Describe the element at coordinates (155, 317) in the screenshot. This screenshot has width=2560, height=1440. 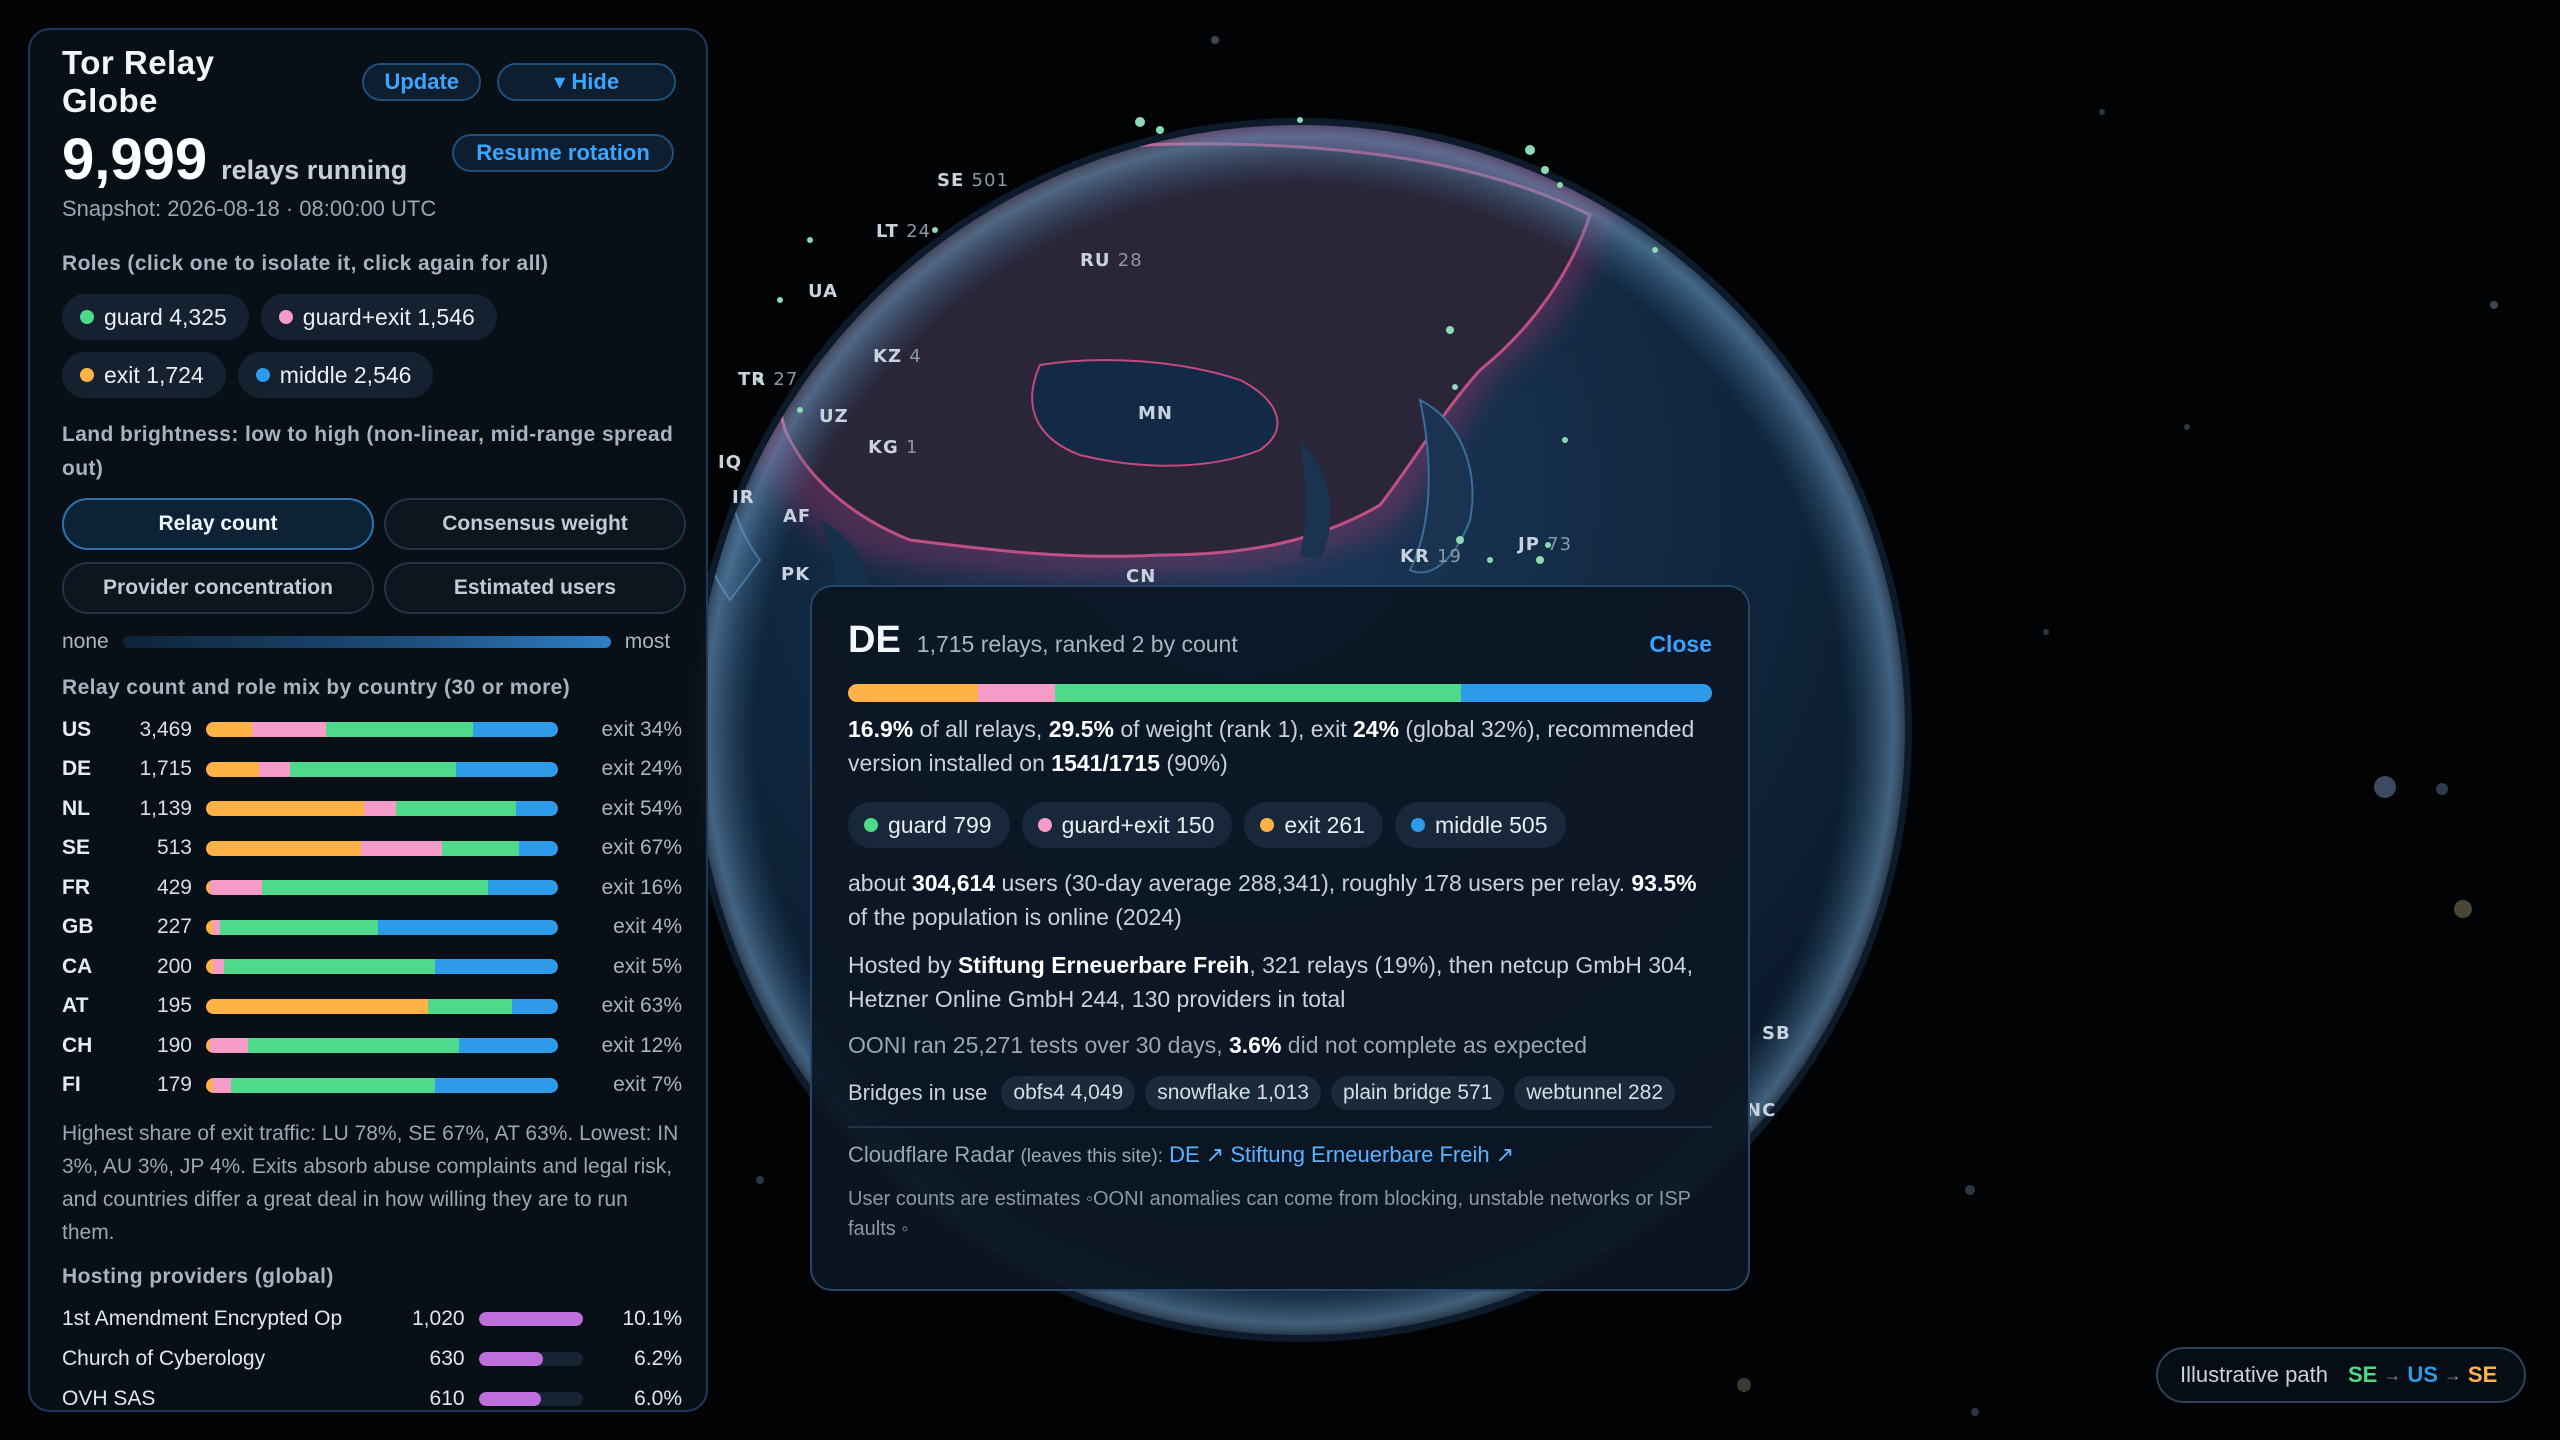
I see `role-chip: guard 4,325` at that location.